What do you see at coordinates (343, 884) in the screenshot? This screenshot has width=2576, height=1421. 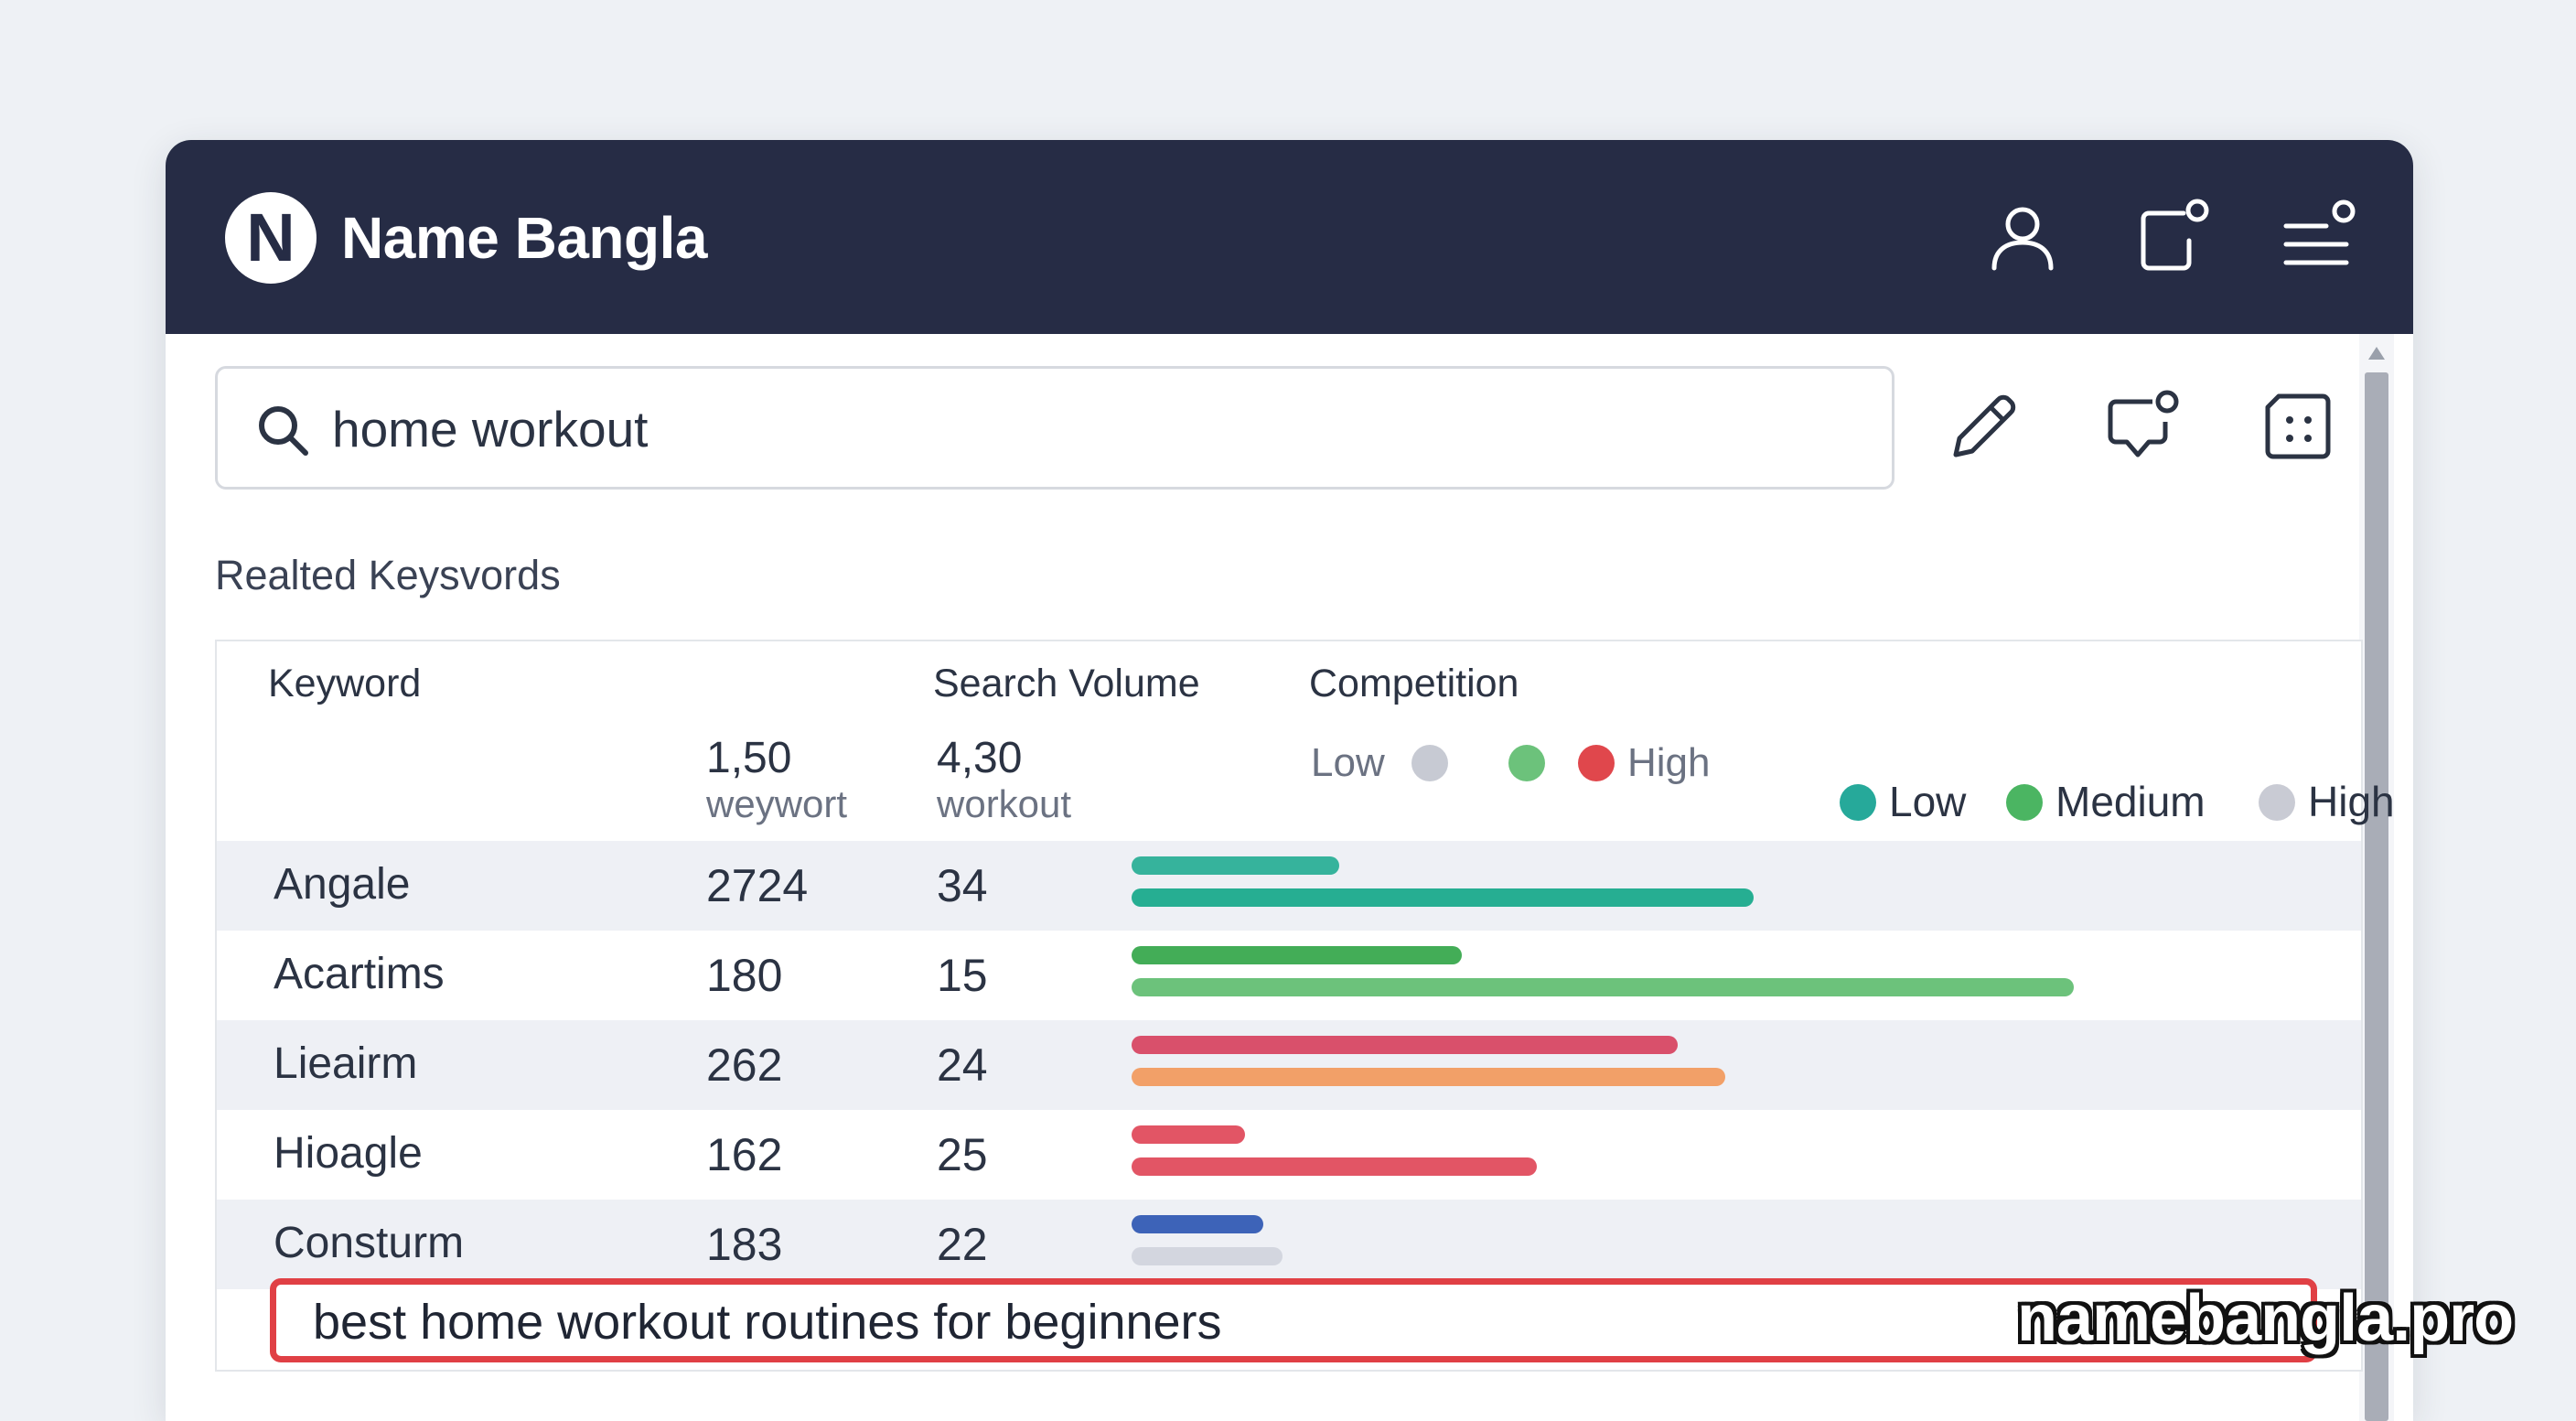 I see `row-keyword: Angale` at bounding box center [343, 884].